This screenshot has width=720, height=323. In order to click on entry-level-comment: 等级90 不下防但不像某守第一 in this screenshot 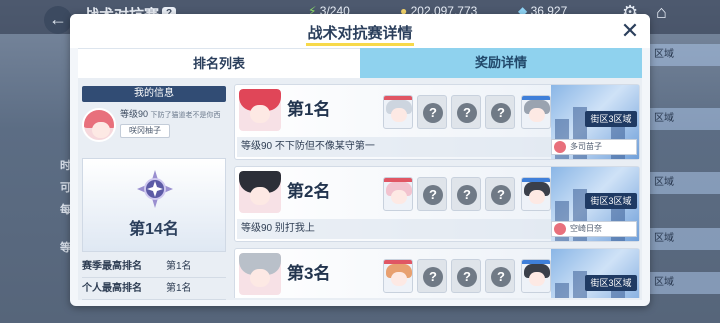, I will do `click(394, 147)`.